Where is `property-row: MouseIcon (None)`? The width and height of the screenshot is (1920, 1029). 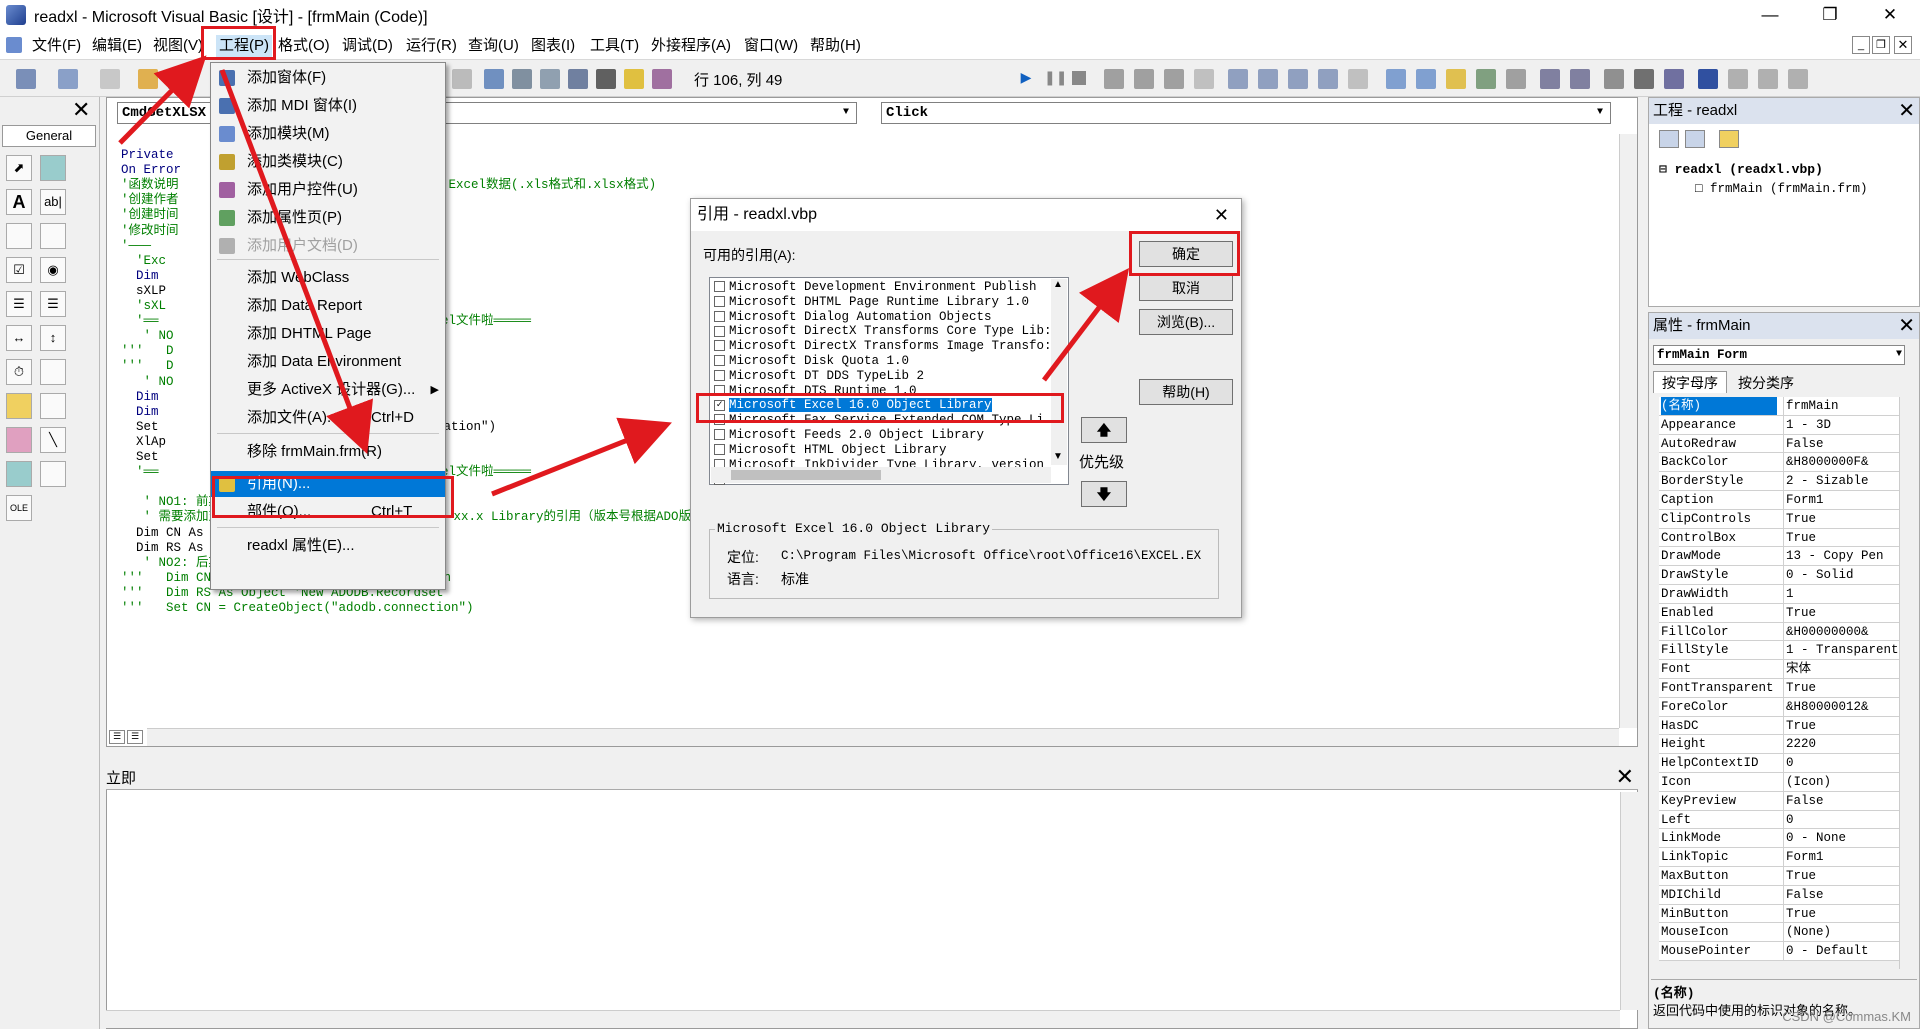
property-row: MouseIcon (None) is located at coordinates (1779, 933).